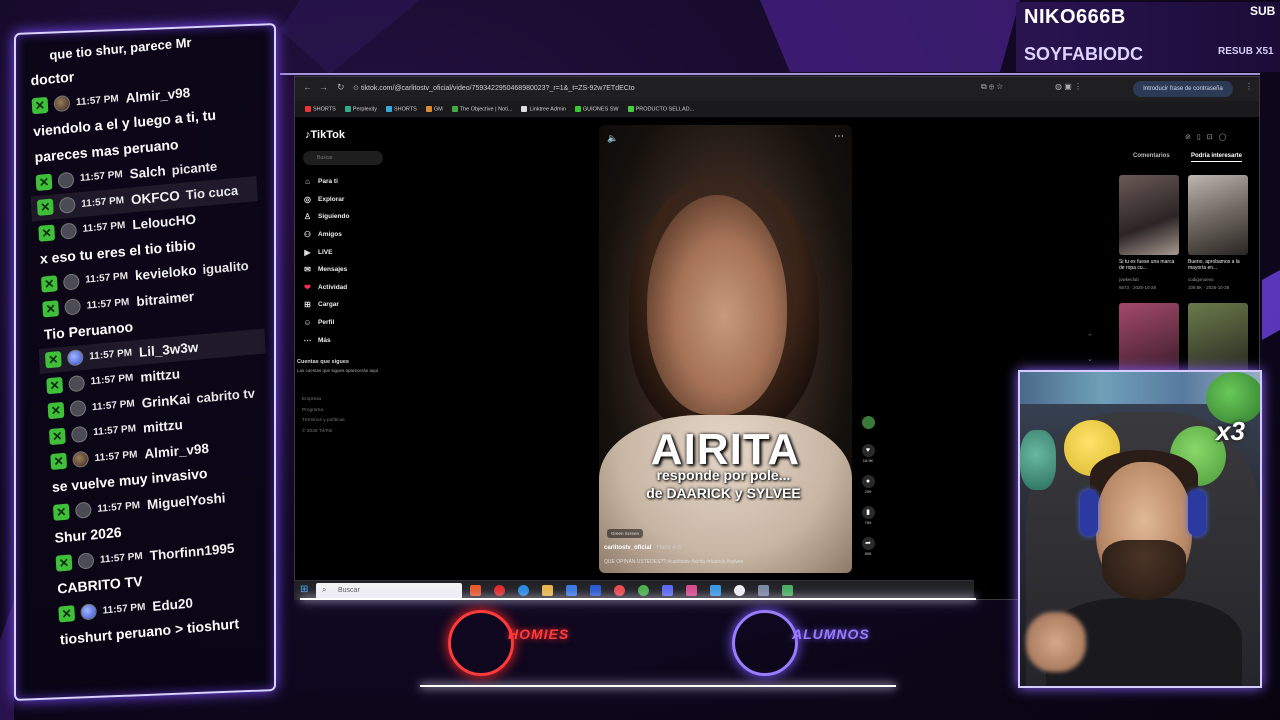  What do you see at coordinates (147, 173) in the screenshot?
I see `chat-username: Salch` at bounding box center [147, 173].